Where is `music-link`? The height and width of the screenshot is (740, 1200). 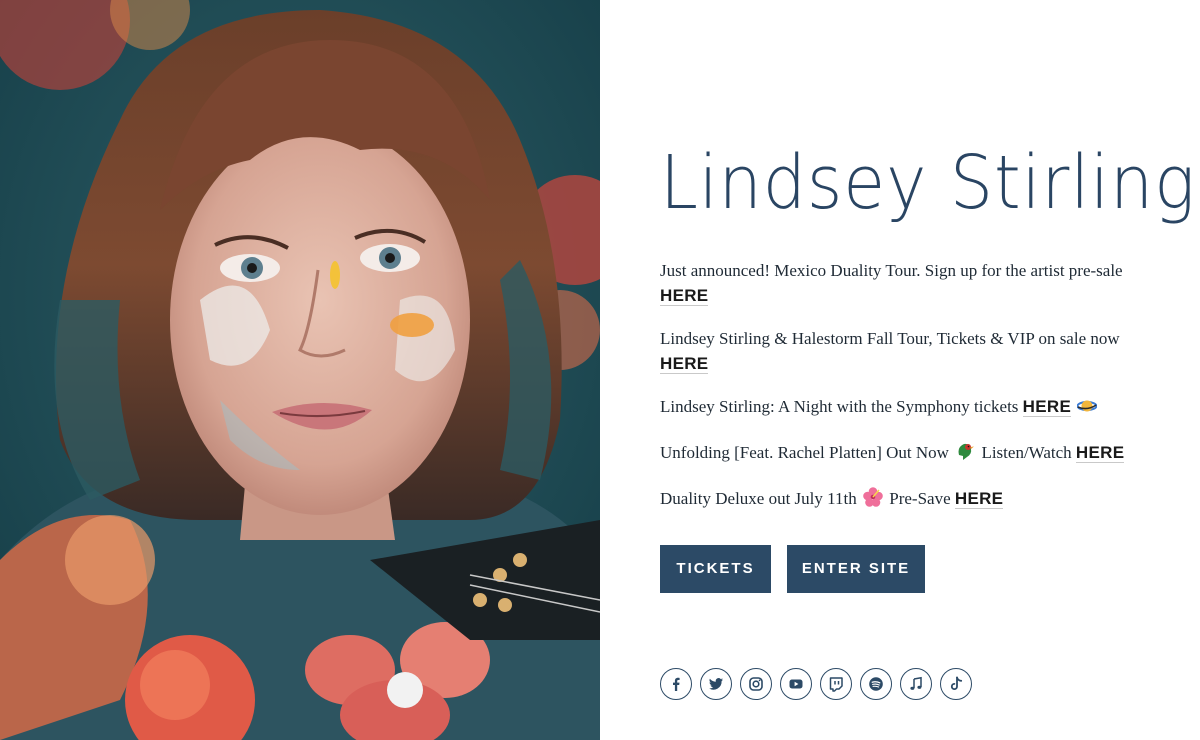
music-link is located at coordinates (916, 684).